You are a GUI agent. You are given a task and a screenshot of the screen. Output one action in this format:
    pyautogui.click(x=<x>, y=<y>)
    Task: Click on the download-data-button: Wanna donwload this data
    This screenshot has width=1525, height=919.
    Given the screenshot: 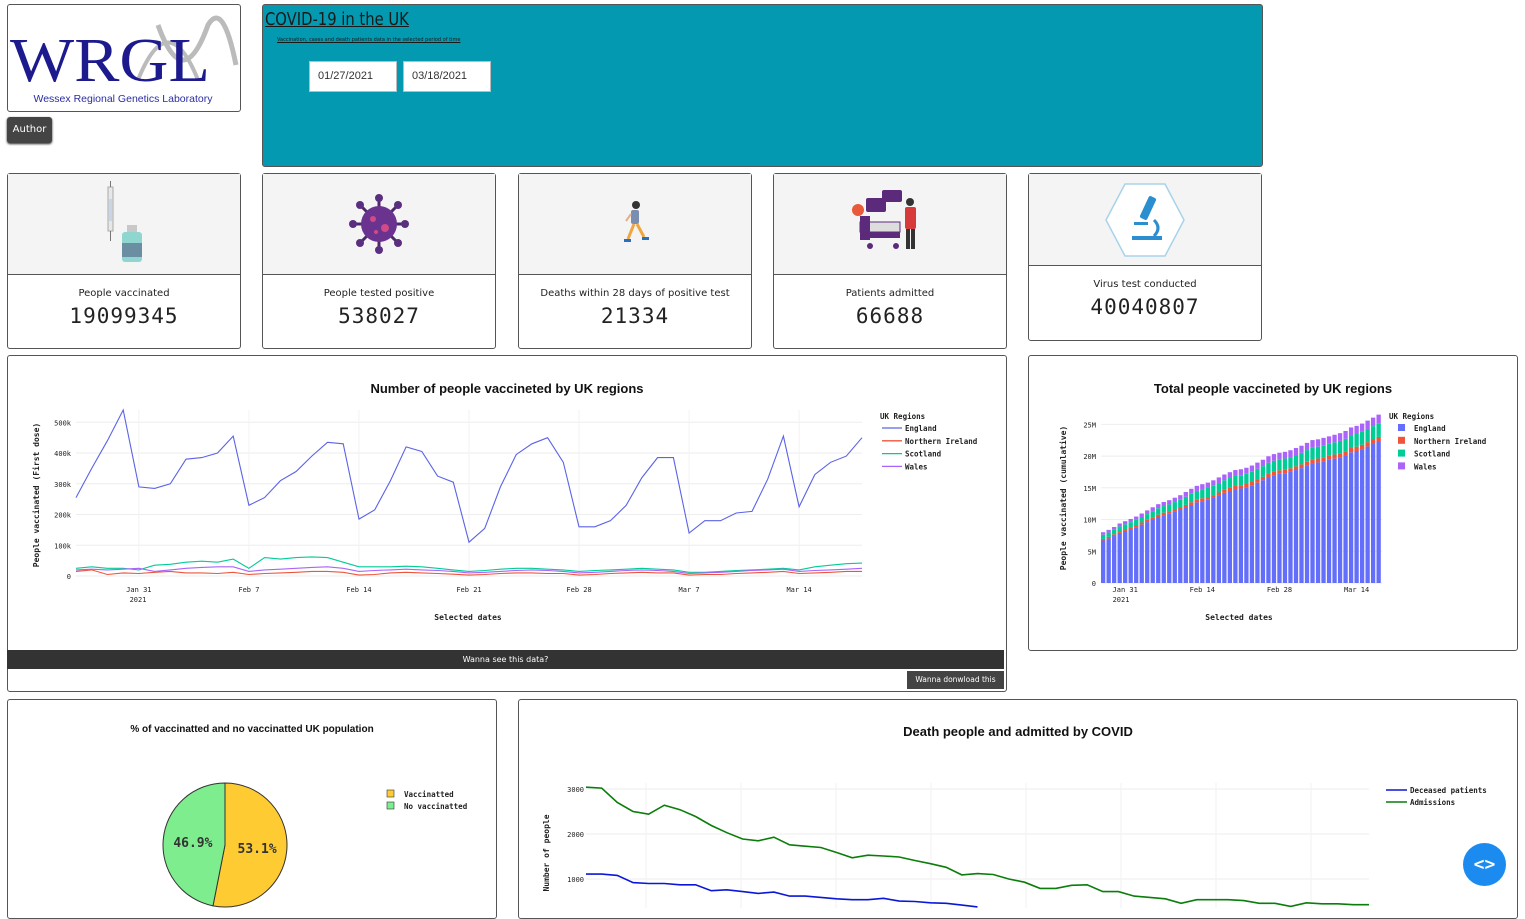 What is the action you would take?
    pyautogui.click(x=955, y=686)
    